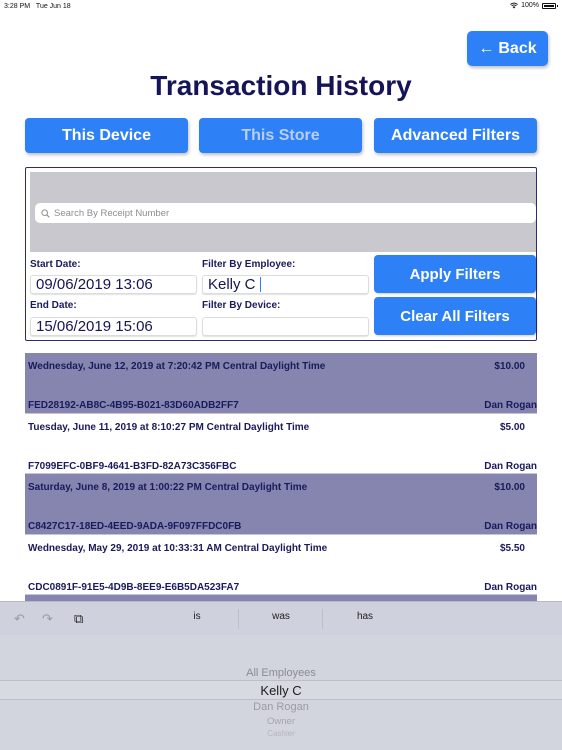  I want to click on device-filter-label: Filter By Device:, so click(241, 305).